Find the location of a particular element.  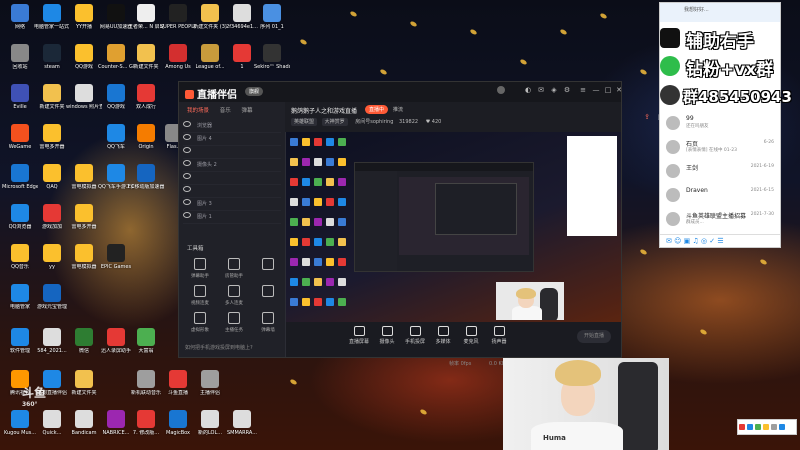

control-item: 手机投屏 is located at coordinates (415, 335).